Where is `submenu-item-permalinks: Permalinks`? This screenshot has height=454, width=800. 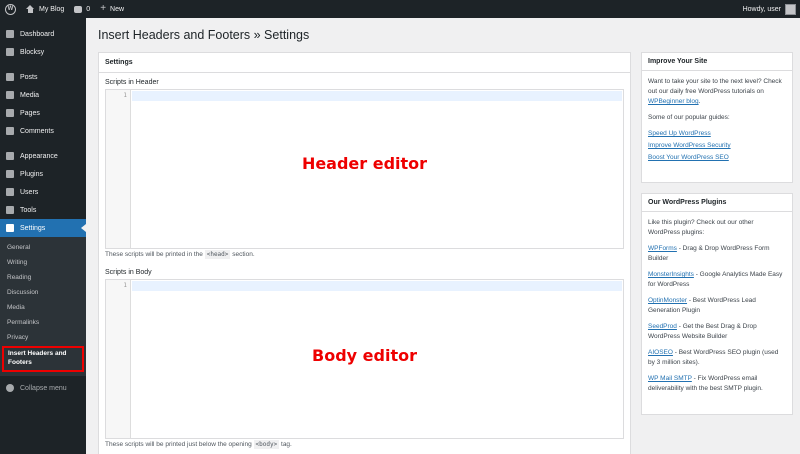
submenu-item-permalinks: Permalinks is located at coordinates (43, 322).